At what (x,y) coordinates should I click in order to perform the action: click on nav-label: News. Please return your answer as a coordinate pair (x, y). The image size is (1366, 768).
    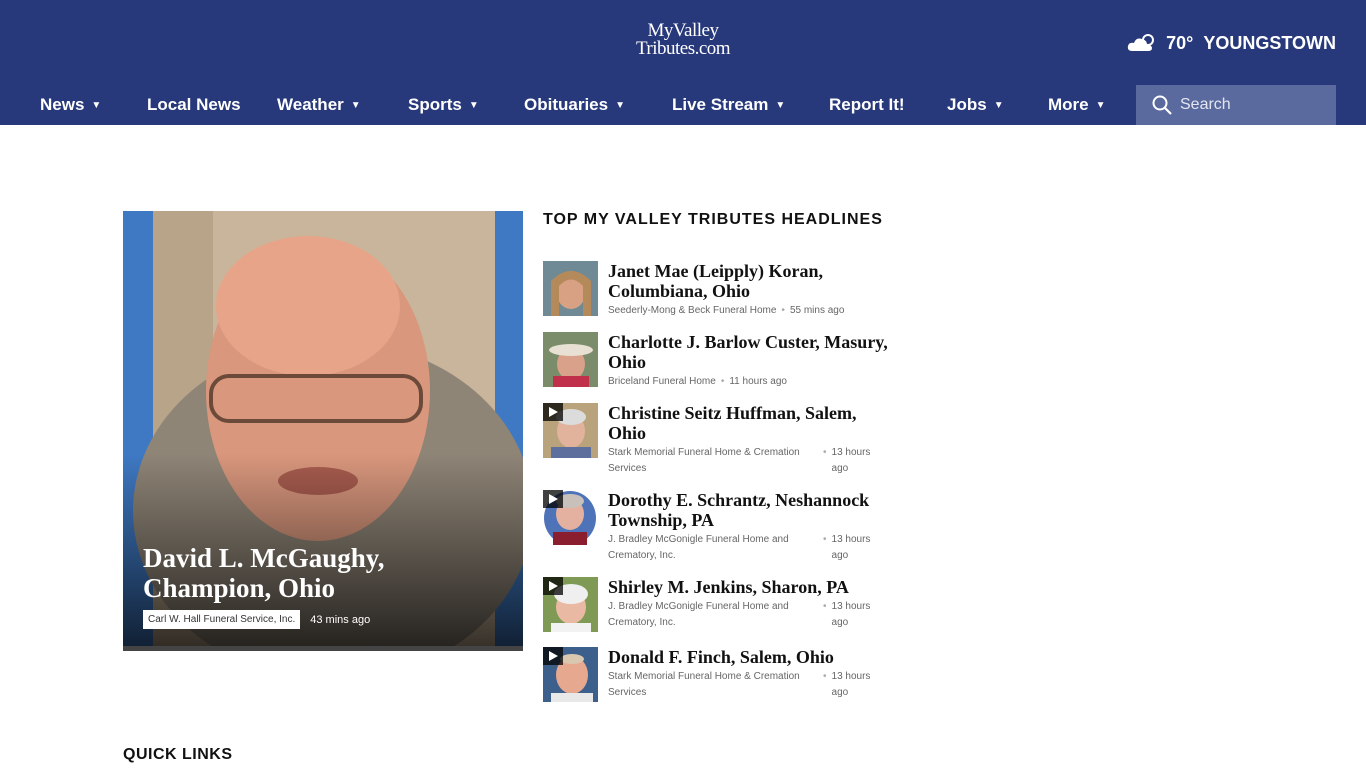
    Looking at the image, I should click on (62, 104).